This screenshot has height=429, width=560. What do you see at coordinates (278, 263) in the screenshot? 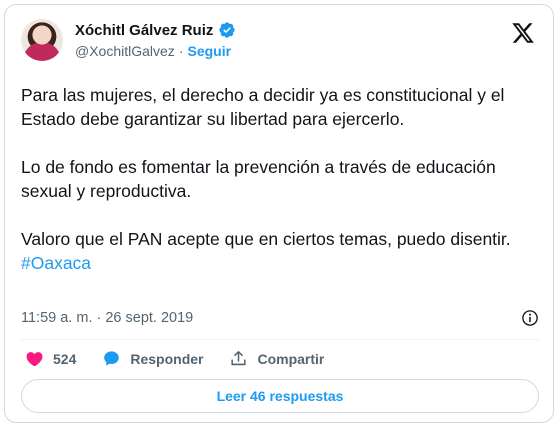
I see `hashtag-link: #Oaxaca` at bounding box center [278, 263].